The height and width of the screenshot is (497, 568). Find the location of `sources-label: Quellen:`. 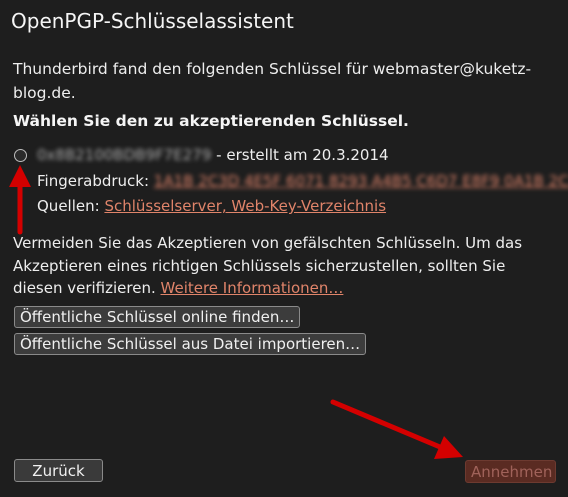

sources-label: Quellen: is located at coordinates (71, 206).